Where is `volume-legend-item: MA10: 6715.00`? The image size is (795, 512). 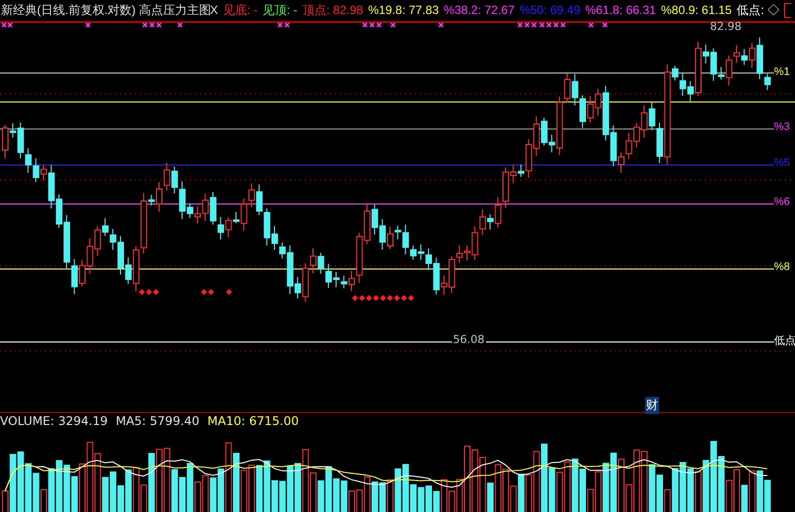 volume-legend-item: MA10: 6715.00 is located at coordinates (253, 421).